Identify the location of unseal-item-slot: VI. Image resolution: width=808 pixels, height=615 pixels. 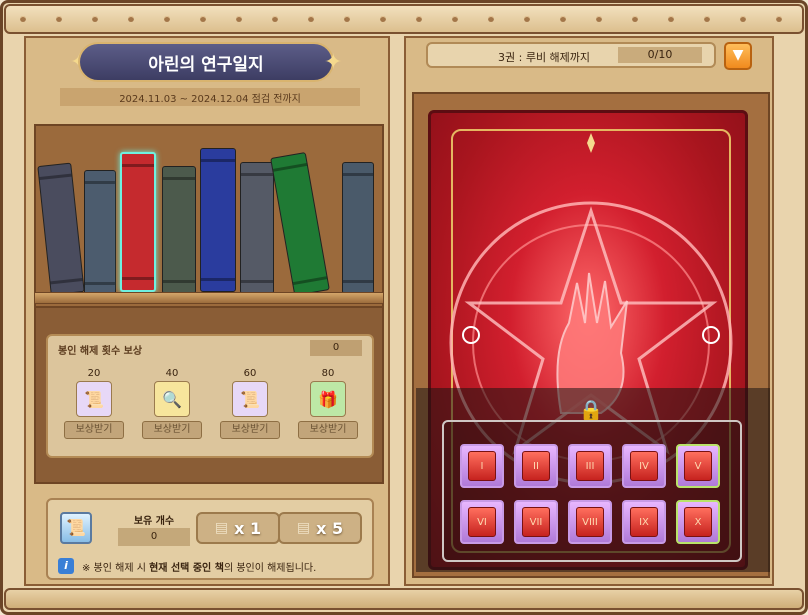
(482, 522).